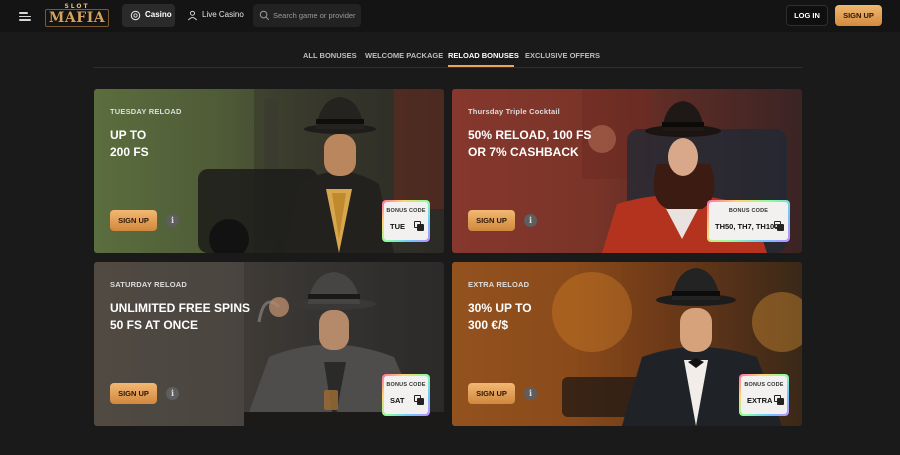  I want to click on card-label: TUESDAY RELOAD, so click(146, 111).